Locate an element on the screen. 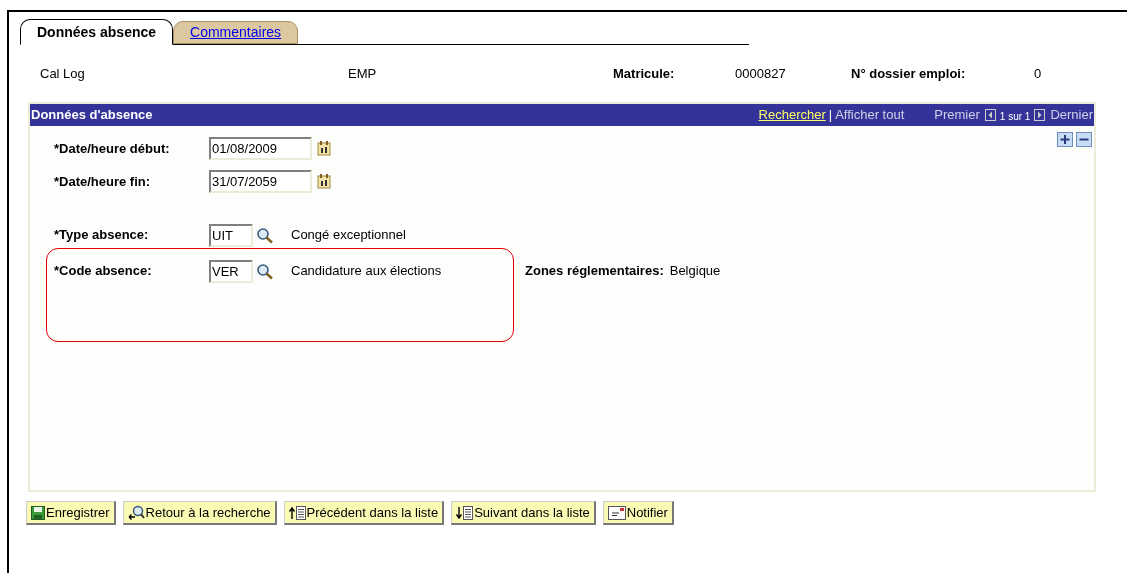 This screenshot has width=1127, height=573. description: Candidature aux élections is located at coordinates (367, 271).